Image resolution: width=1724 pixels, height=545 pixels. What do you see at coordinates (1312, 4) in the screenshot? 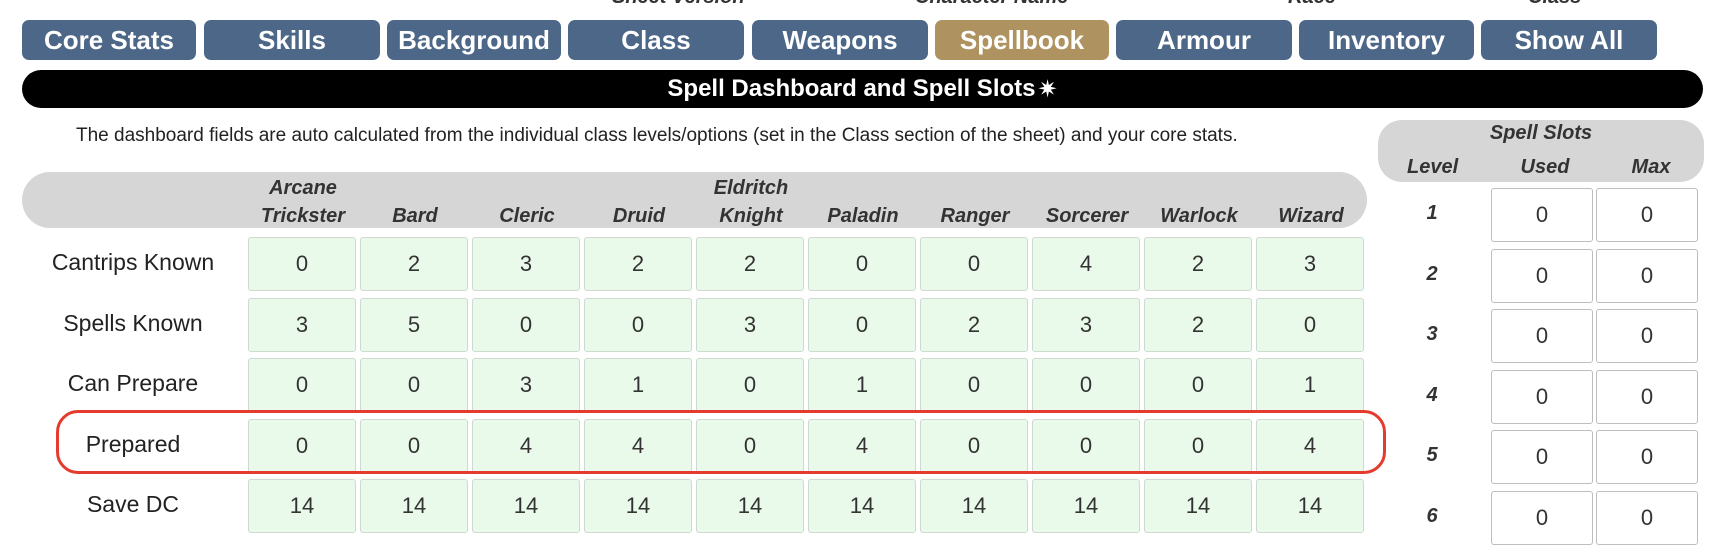
I see `race-label: Race` at bounding box center [1312, 4].